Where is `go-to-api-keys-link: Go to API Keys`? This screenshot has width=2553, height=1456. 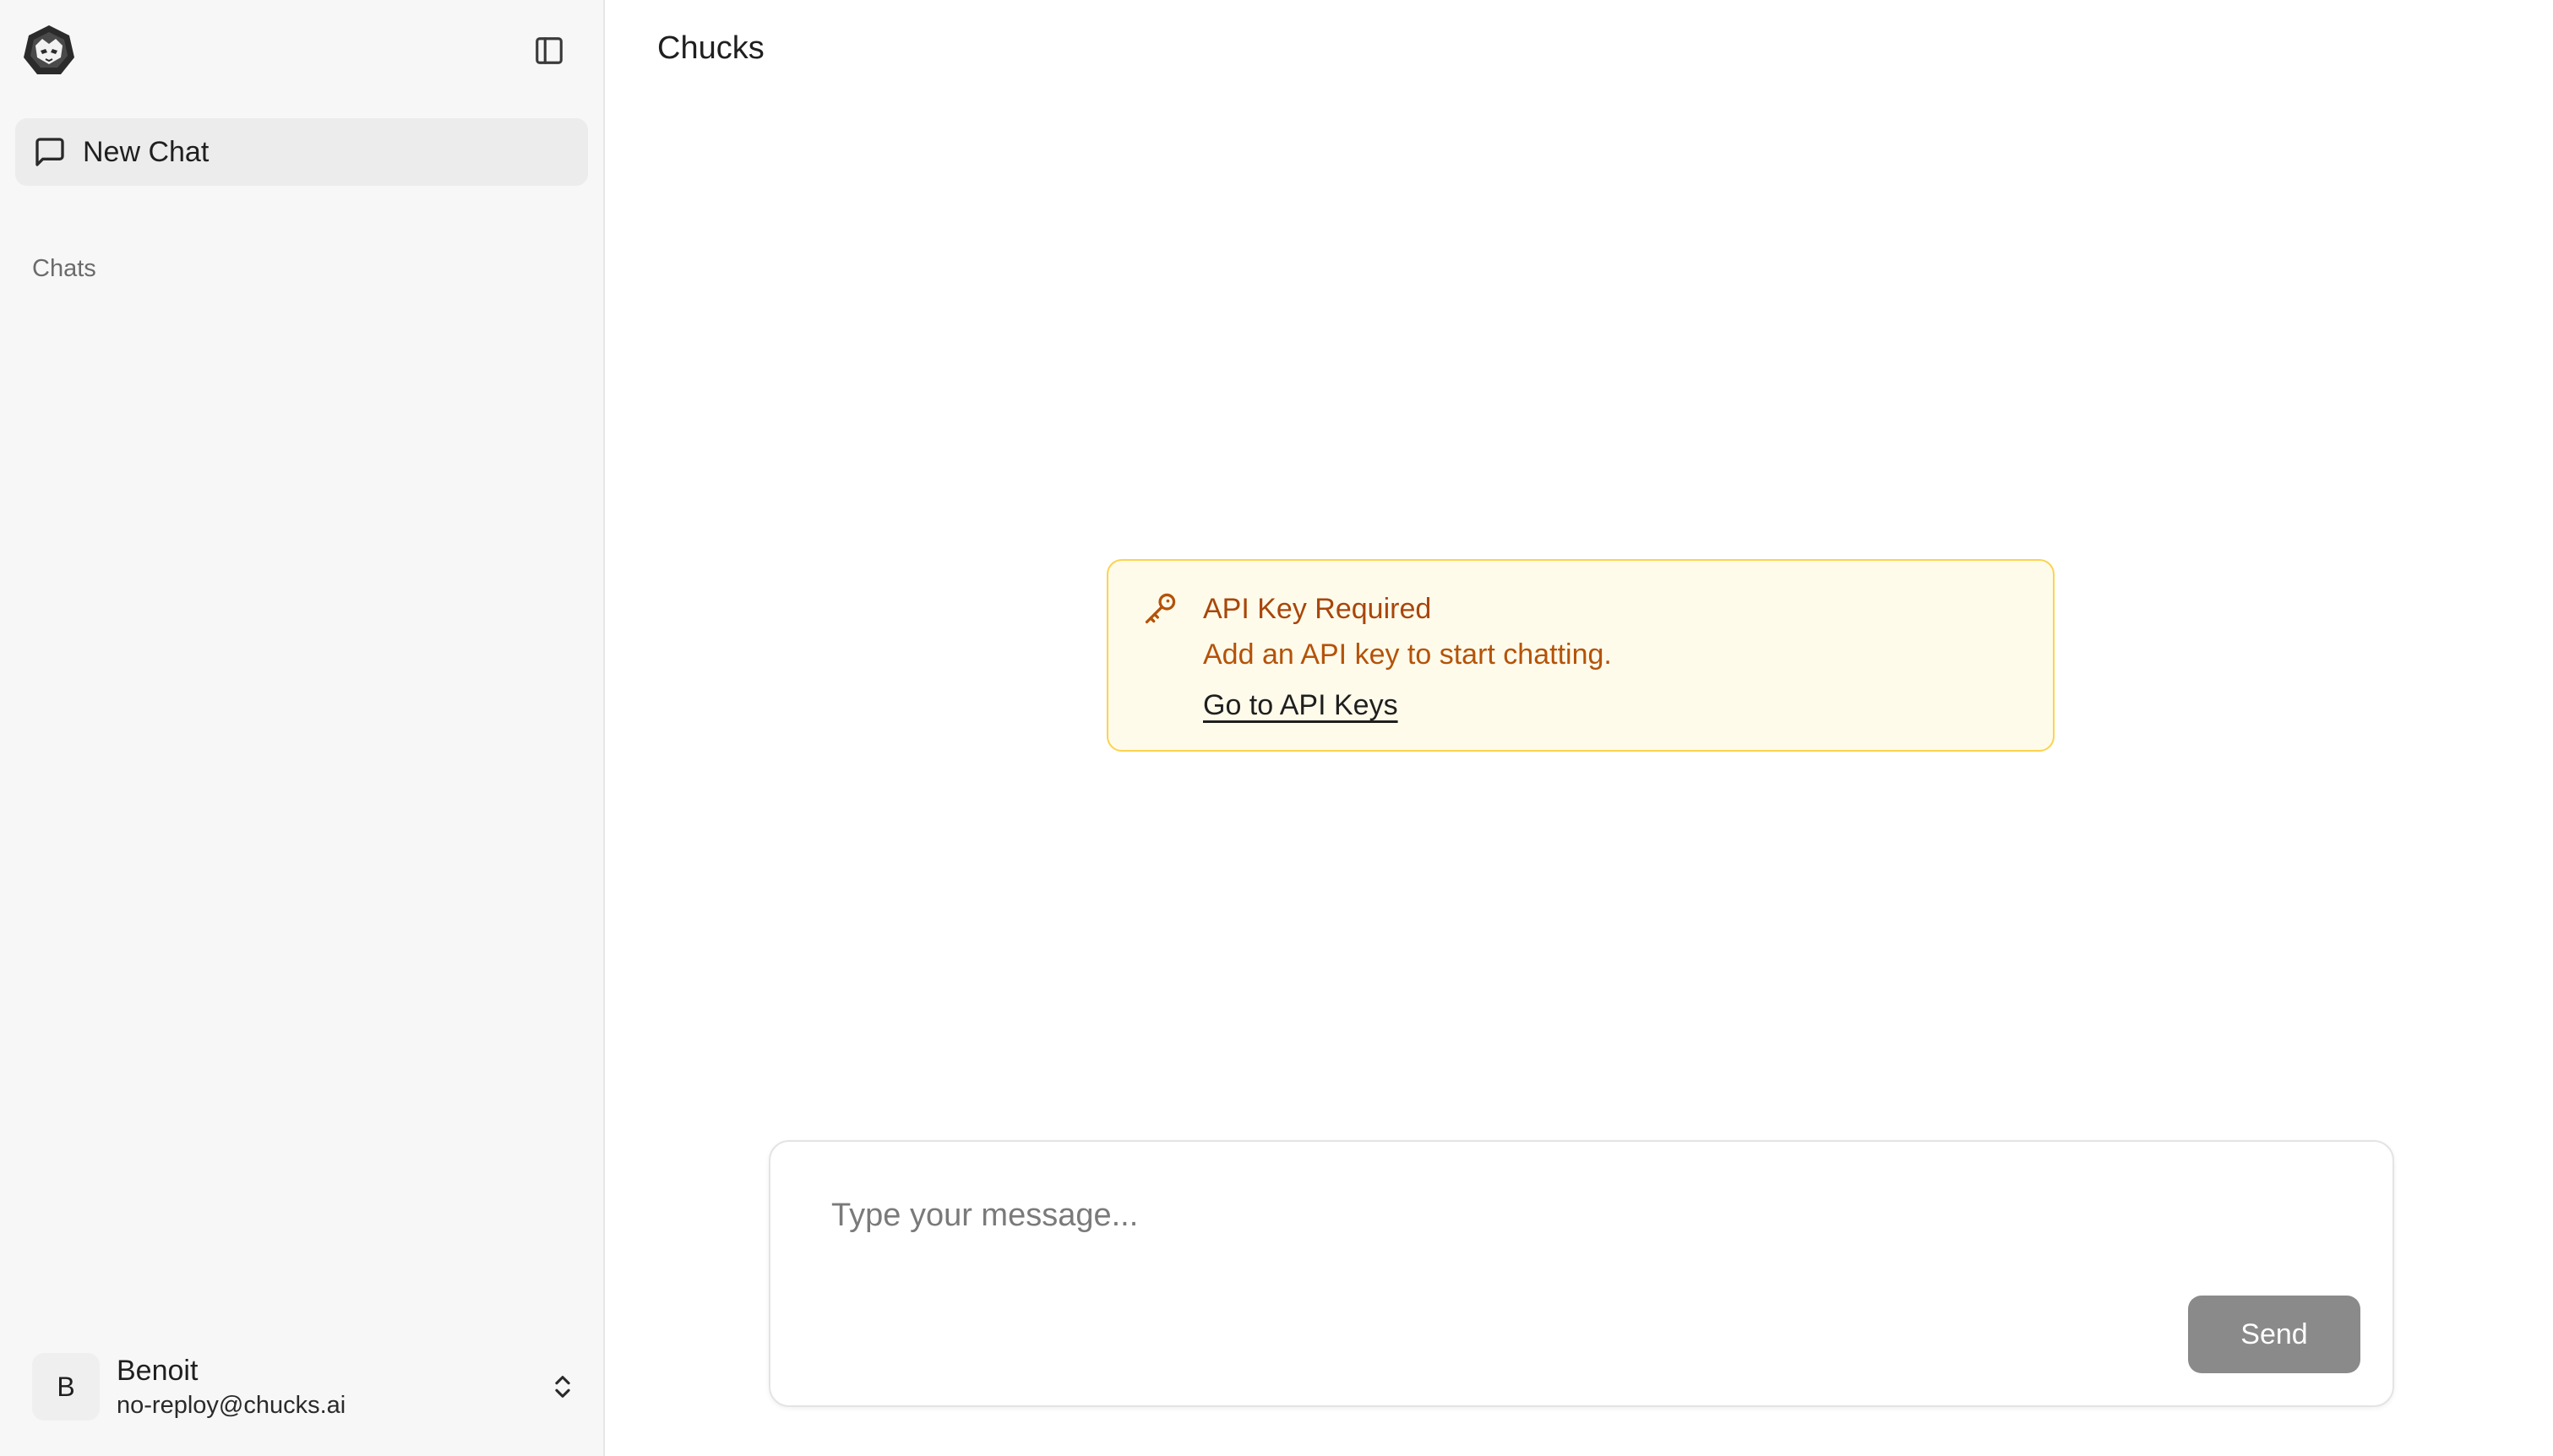 go-to-api-keys-link: Go to API Keys is located at coordinates (1300, 705).